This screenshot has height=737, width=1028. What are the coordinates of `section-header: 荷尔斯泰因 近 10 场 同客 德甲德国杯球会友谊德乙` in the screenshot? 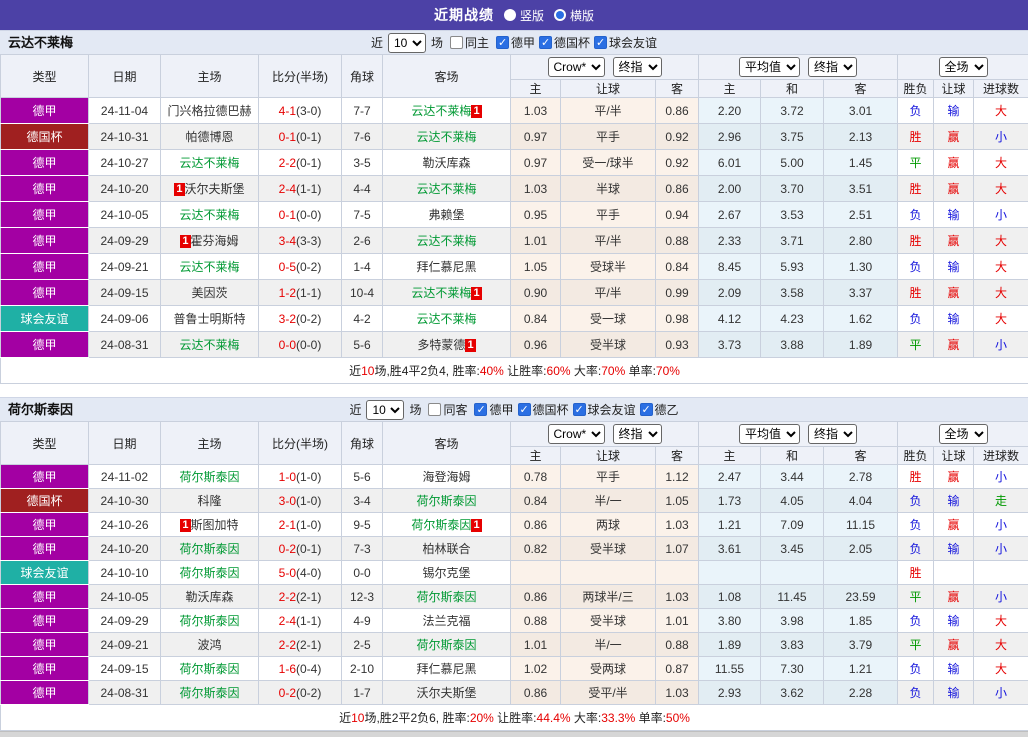 It's located at (514, 409).